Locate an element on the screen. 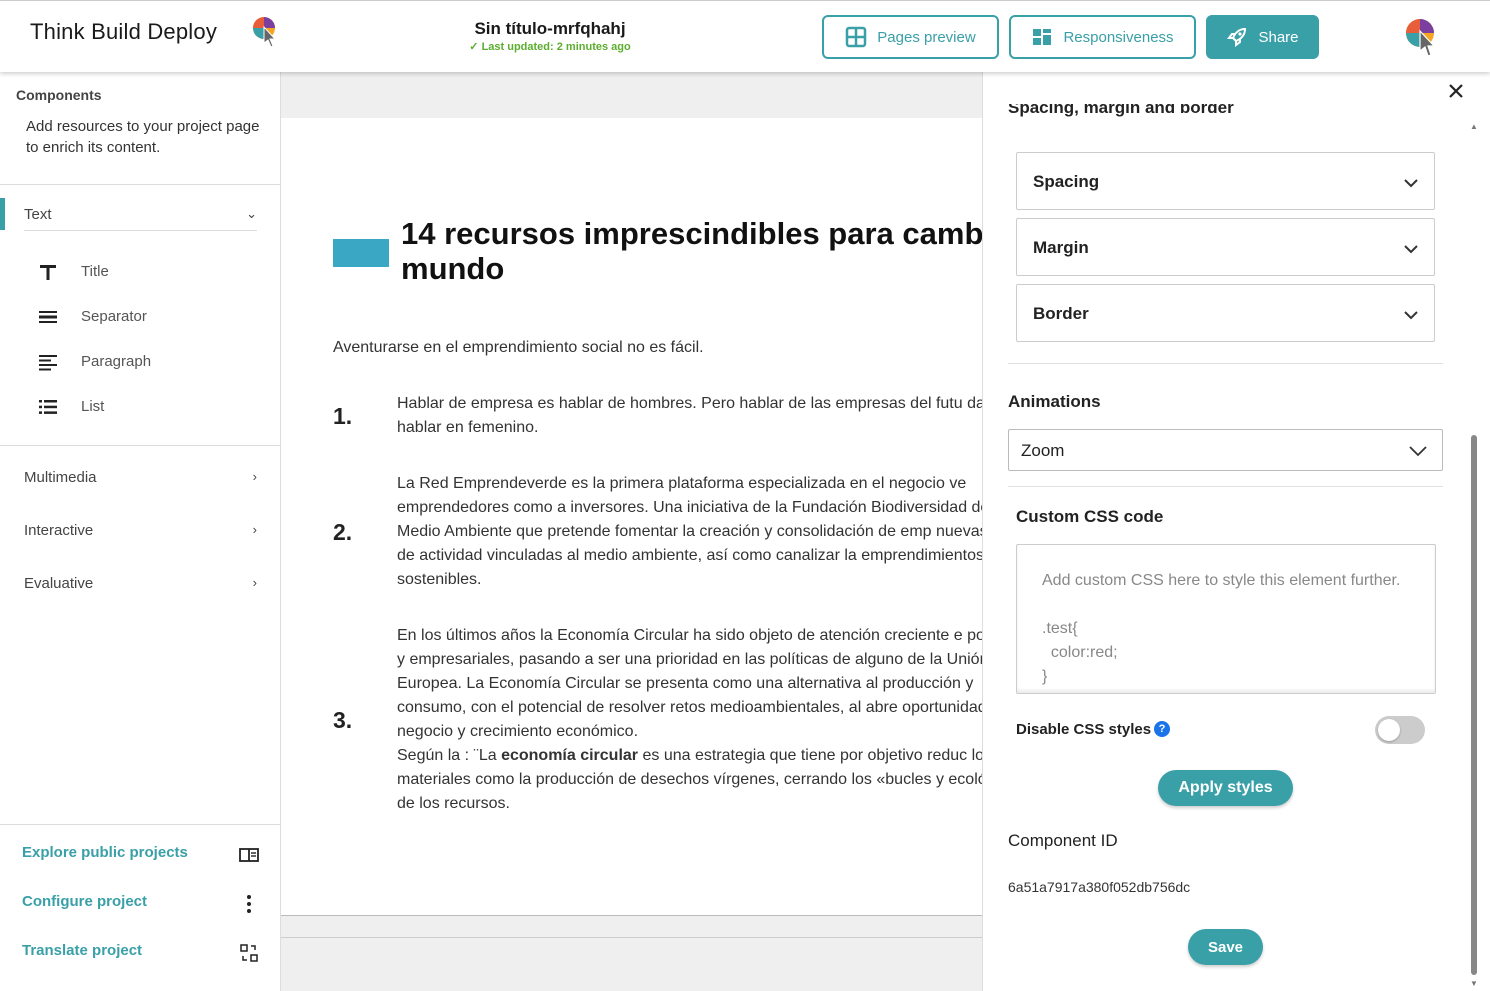  responsiveness-button: Responsiveness is located at coordinates (1102, 37).